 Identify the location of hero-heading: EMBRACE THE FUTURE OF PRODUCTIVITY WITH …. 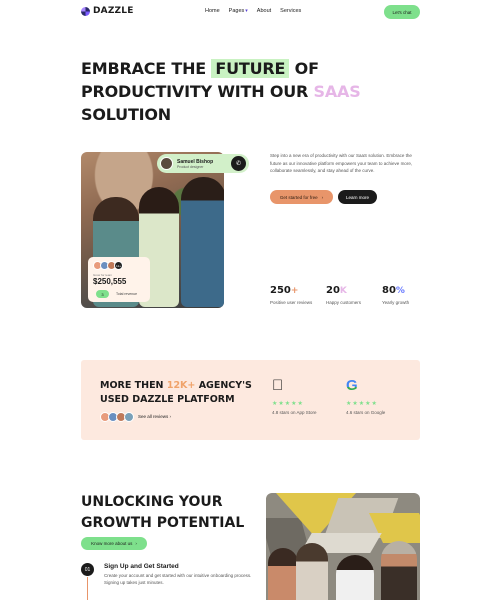
(221, 91).